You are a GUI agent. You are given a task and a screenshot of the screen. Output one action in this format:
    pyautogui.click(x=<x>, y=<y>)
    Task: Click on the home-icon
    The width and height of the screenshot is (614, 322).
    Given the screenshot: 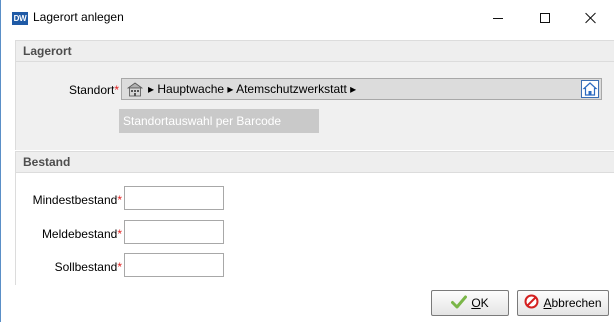 What is the action you would take?
    pyautogui.click(x=590, y=89)
    